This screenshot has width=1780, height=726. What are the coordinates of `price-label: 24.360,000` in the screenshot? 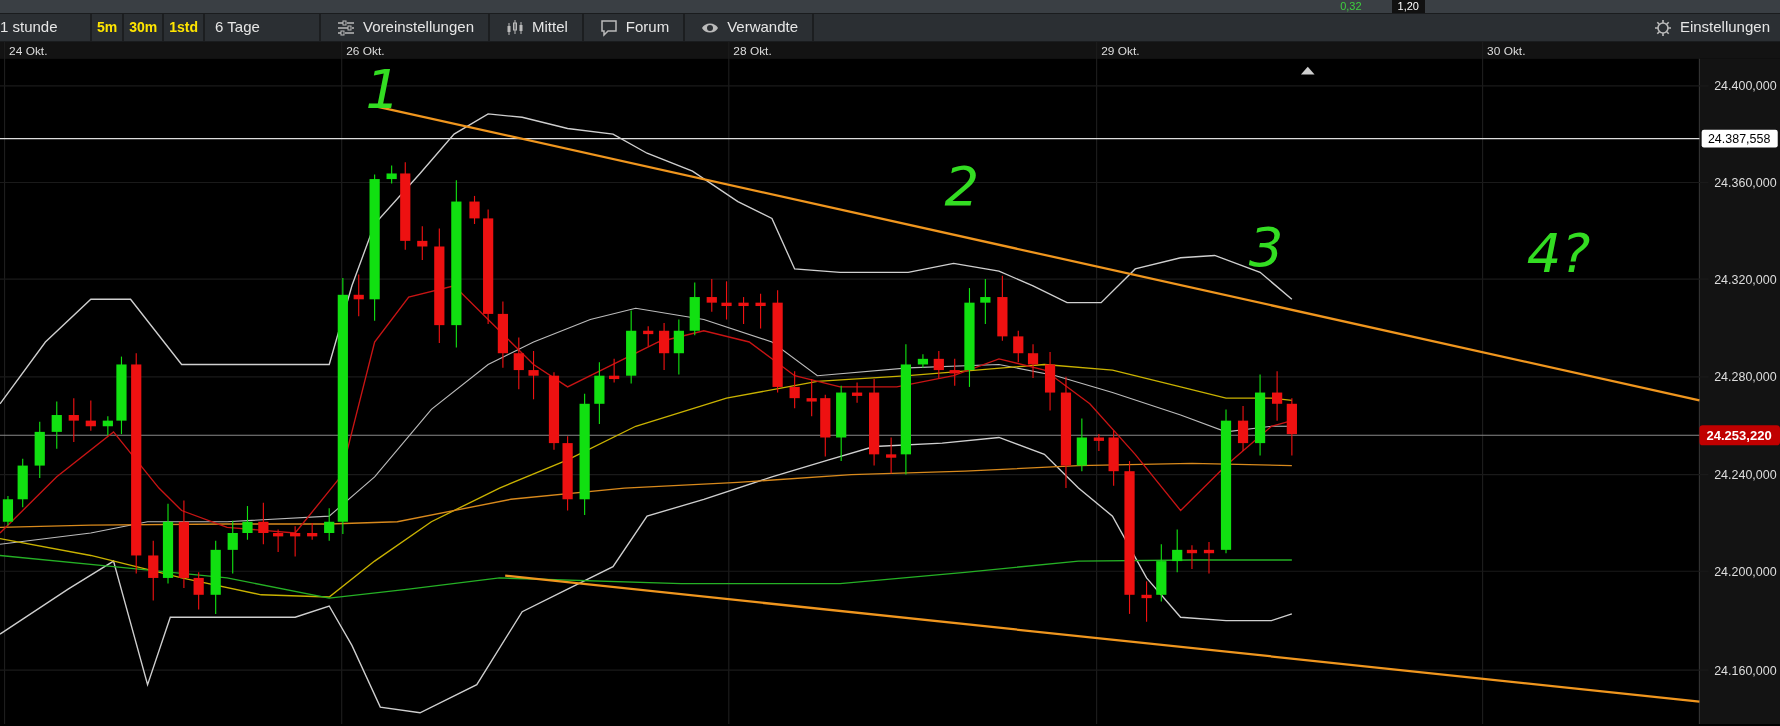 It's located at (1745, 183).